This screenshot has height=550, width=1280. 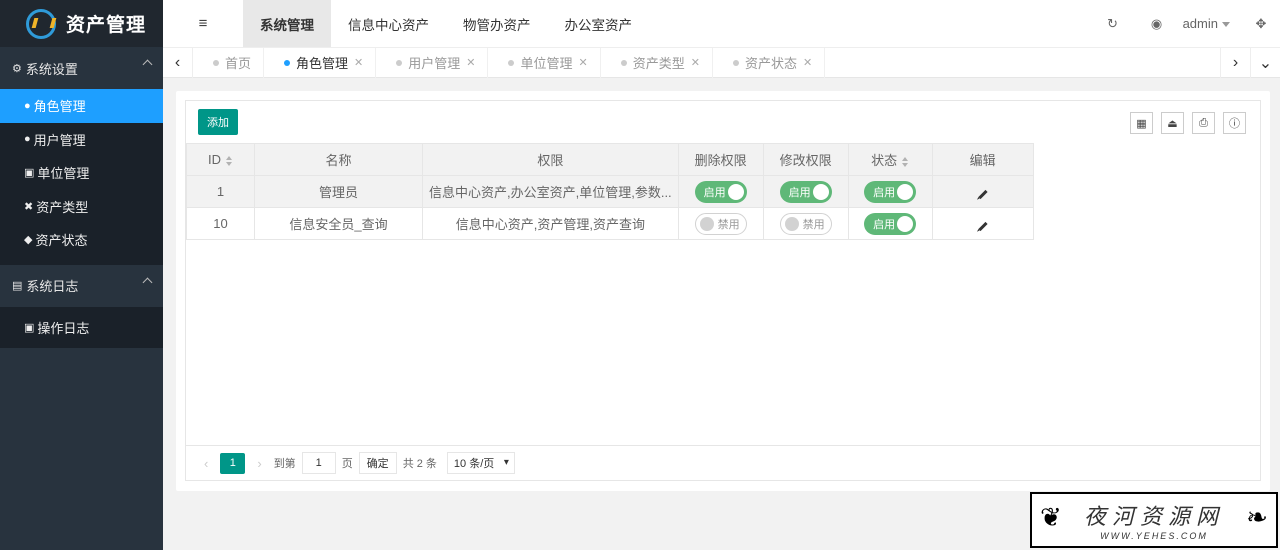 I want to click on submenu-system-log: ▣ 操作日志, so click(x=81, y=327).